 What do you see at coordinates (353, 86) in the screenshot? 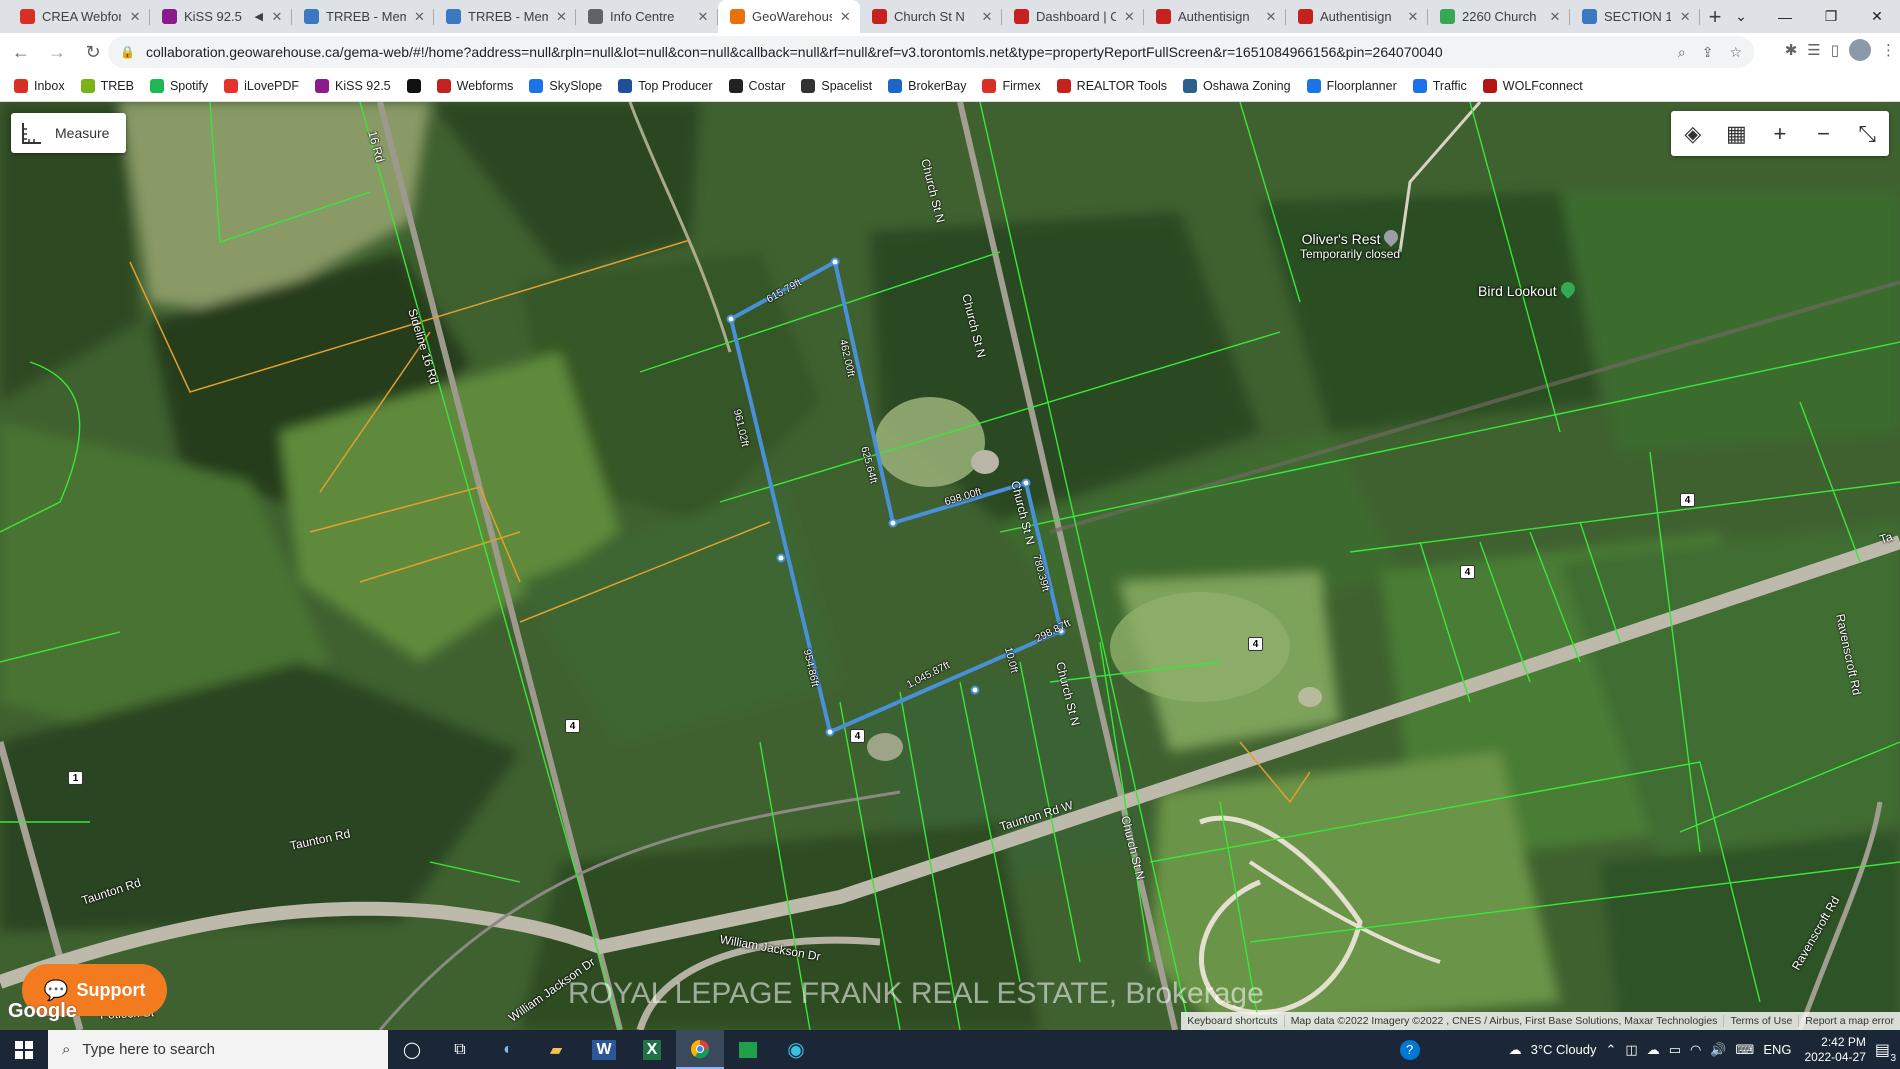
I see `bookmark-item: KiSS 92.5` at bounding box center [353, 86].